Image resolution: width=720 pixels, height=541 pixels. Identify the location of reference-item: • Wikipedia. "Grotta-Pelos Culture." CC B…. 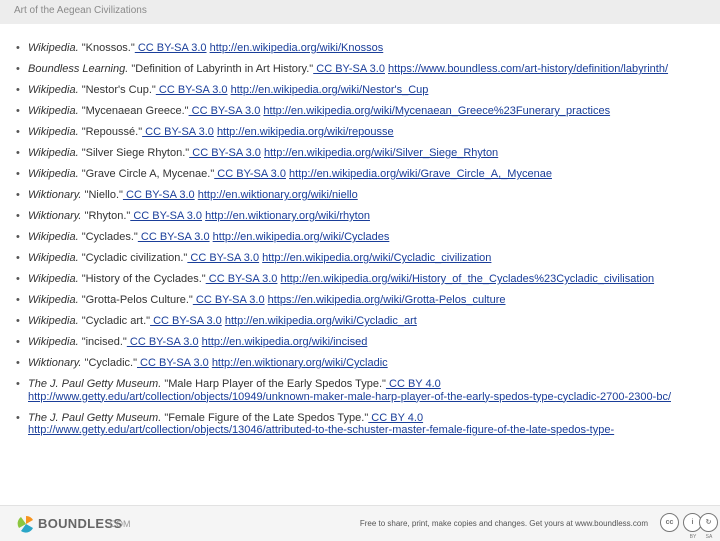
(359, 300).